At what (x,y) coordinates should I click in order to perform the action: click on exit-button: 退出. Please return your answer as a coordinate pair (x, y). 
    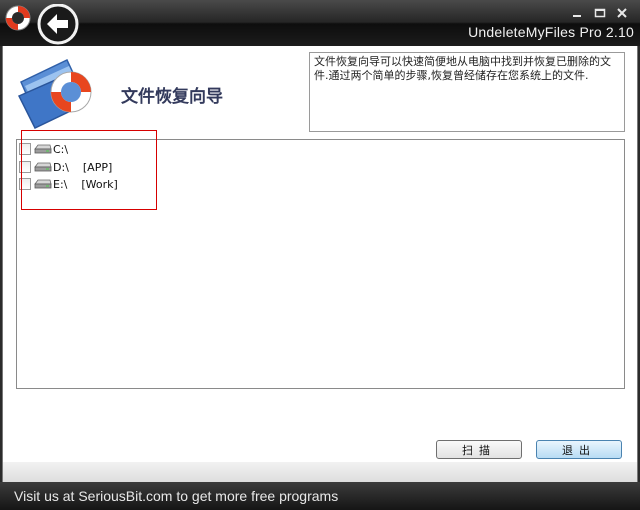
    Looking at the image, I should click on (579, 449).